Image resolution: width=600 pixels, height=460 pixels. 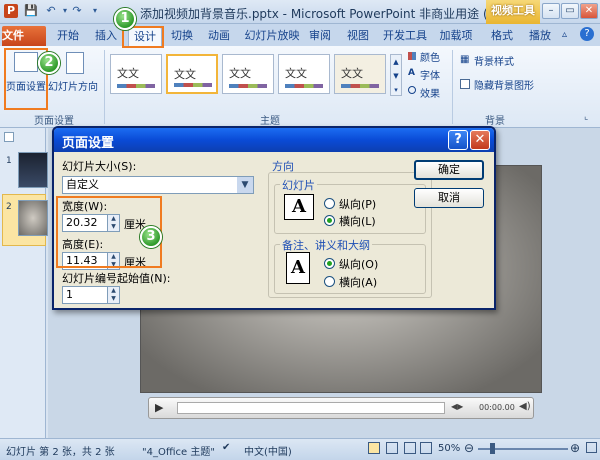 What do you see at coordinates (95, 11) in the screenshot?
I see `qat-customize-icon: ▾` at bounding box center [95, 11].